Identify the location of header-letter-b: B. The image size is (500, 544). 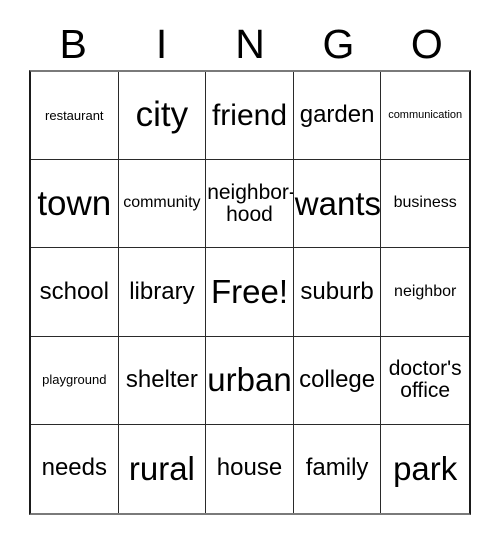
(73, 43).